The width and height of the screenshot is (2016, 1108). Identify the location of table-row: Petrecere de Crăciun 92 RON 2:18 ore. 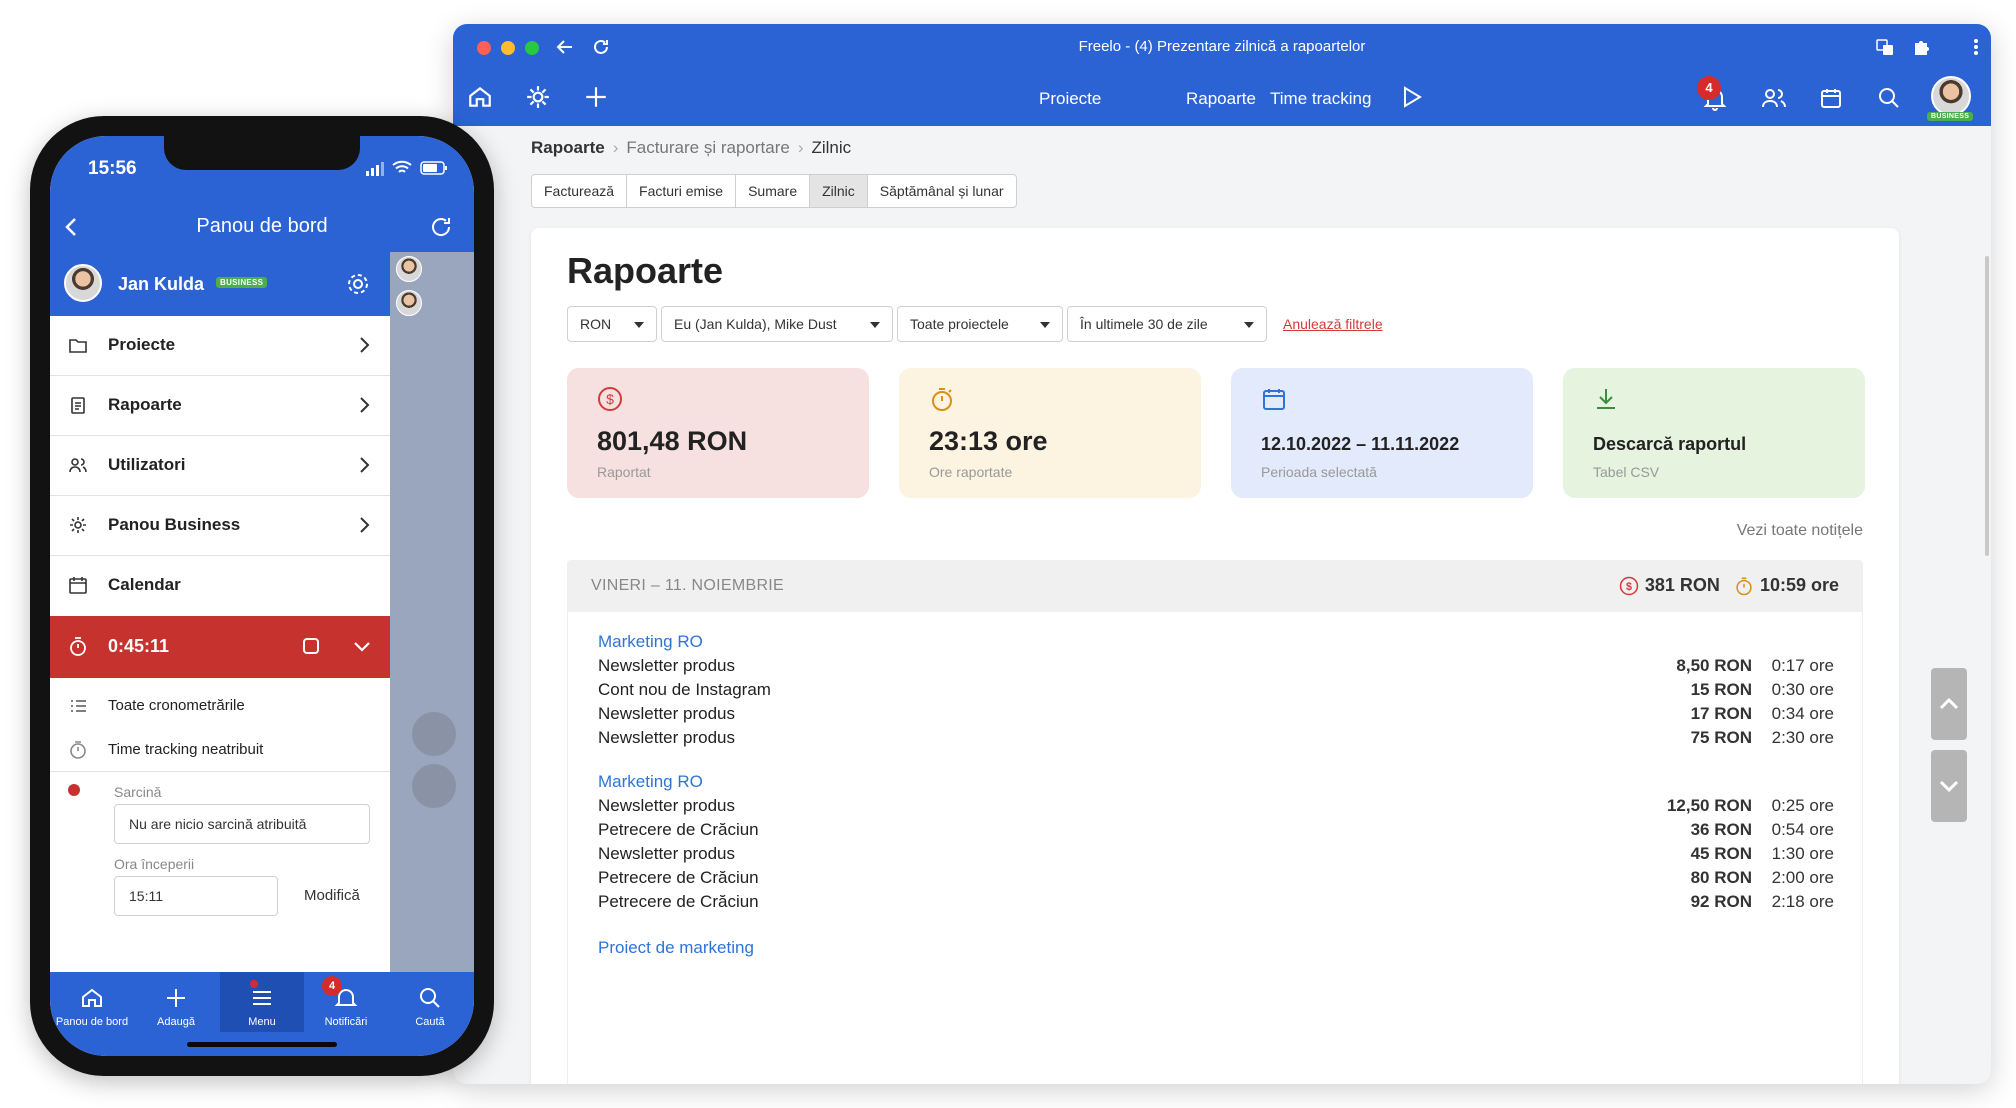
(1216, 901).